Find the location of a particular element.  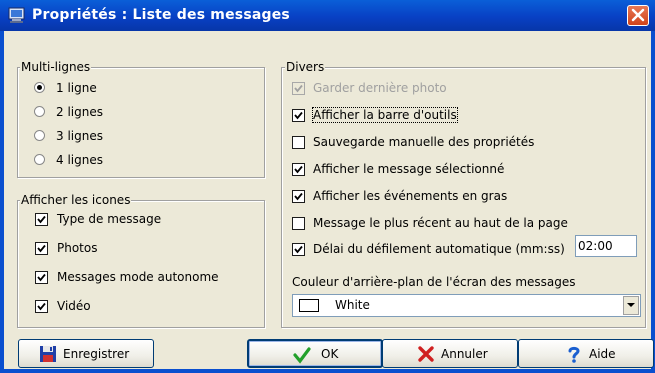

multilines-group is located at coordinates (141, 122).